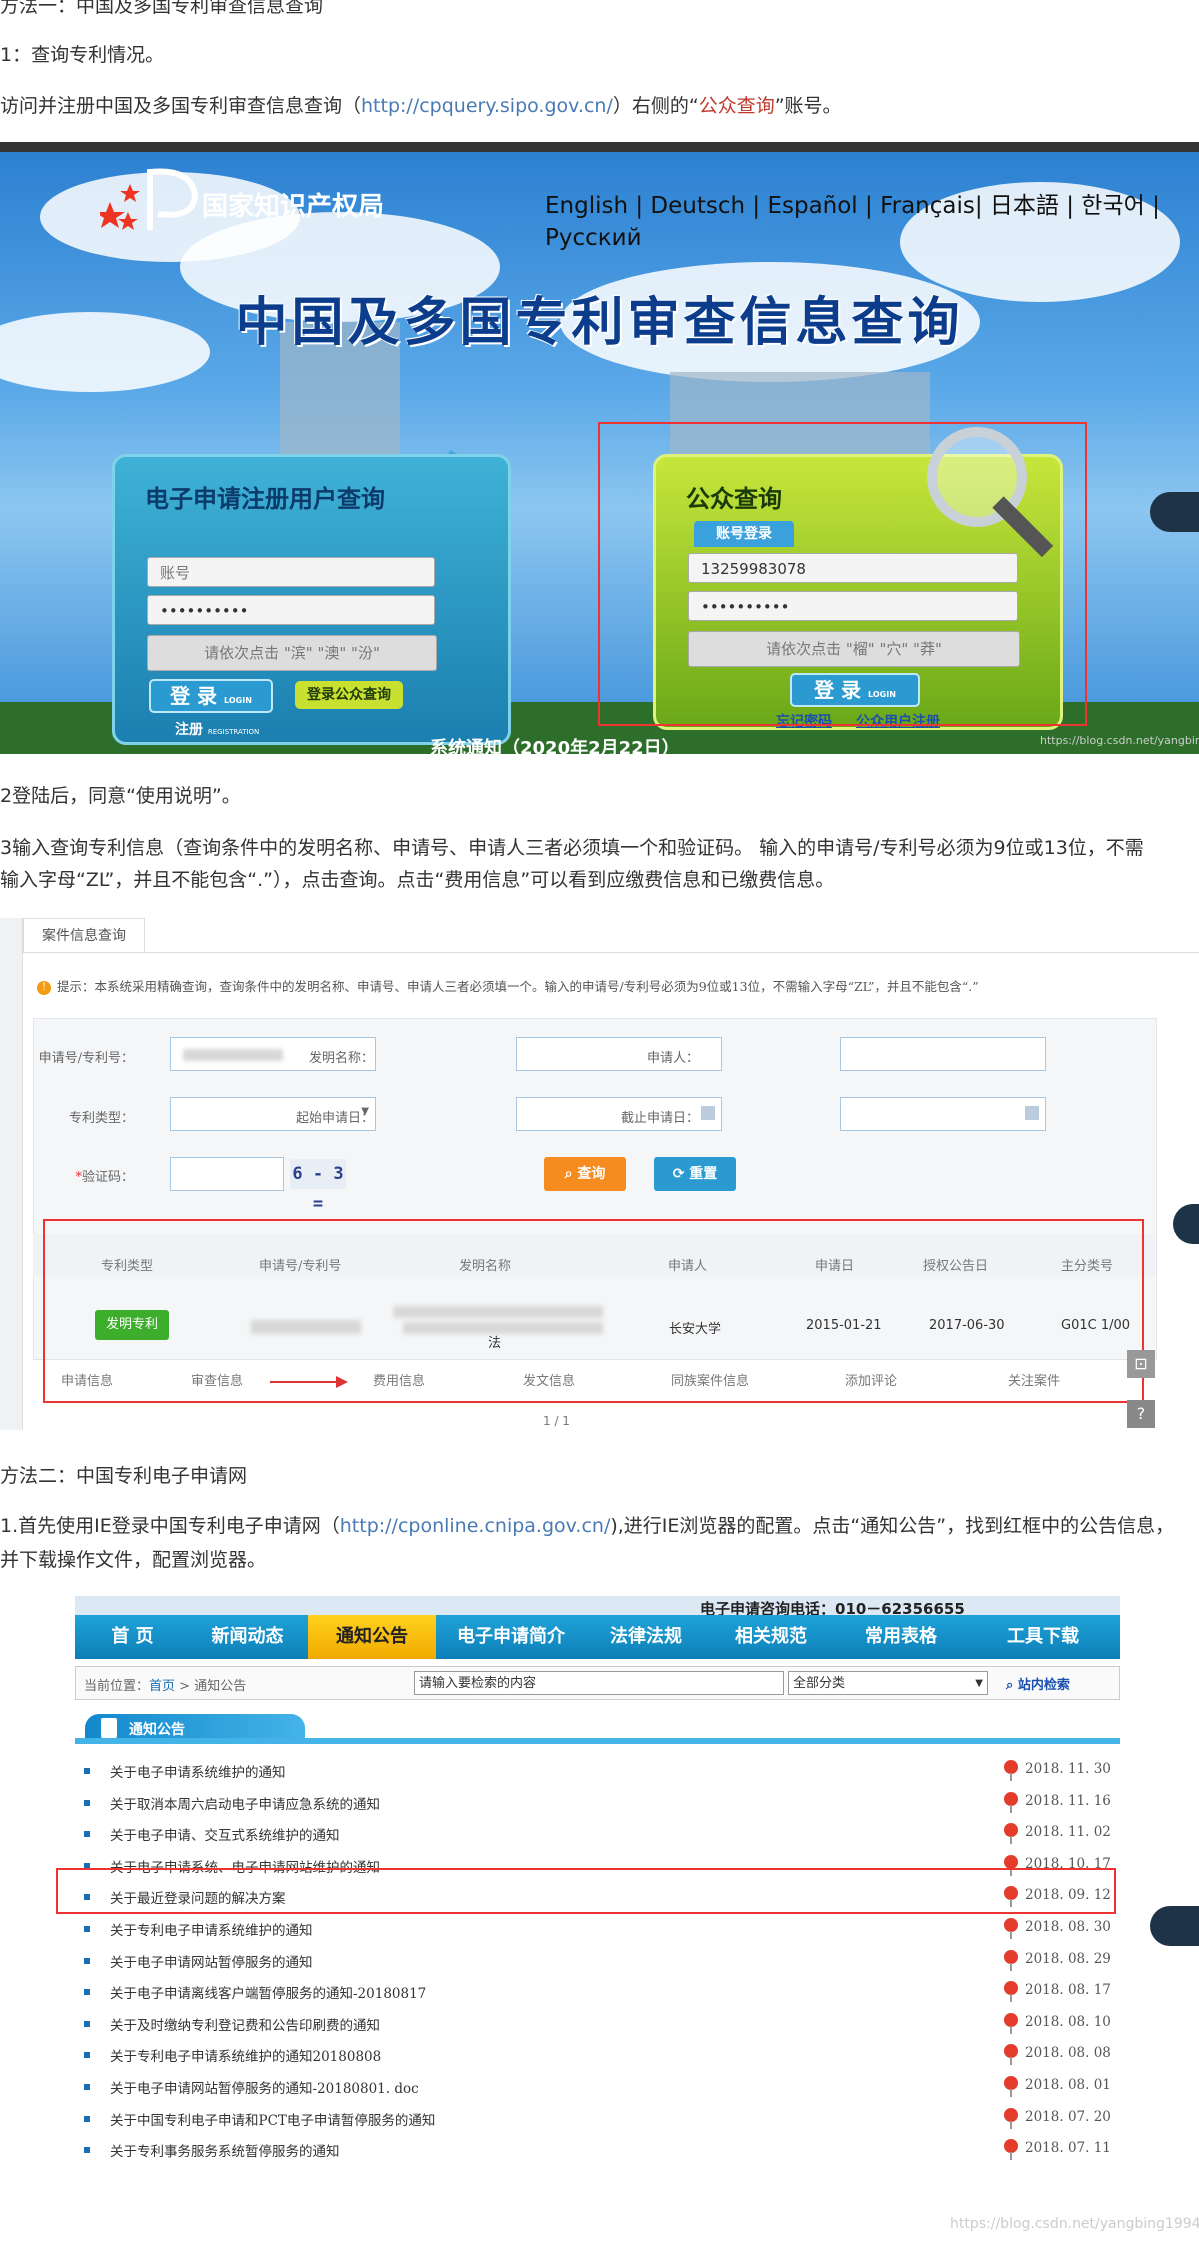 This screenshot has height=2243, width=1199. Describe the element at coordinates (1043, 1685) in the screenshot. I see `site-search-label: 站内检索` at that location.